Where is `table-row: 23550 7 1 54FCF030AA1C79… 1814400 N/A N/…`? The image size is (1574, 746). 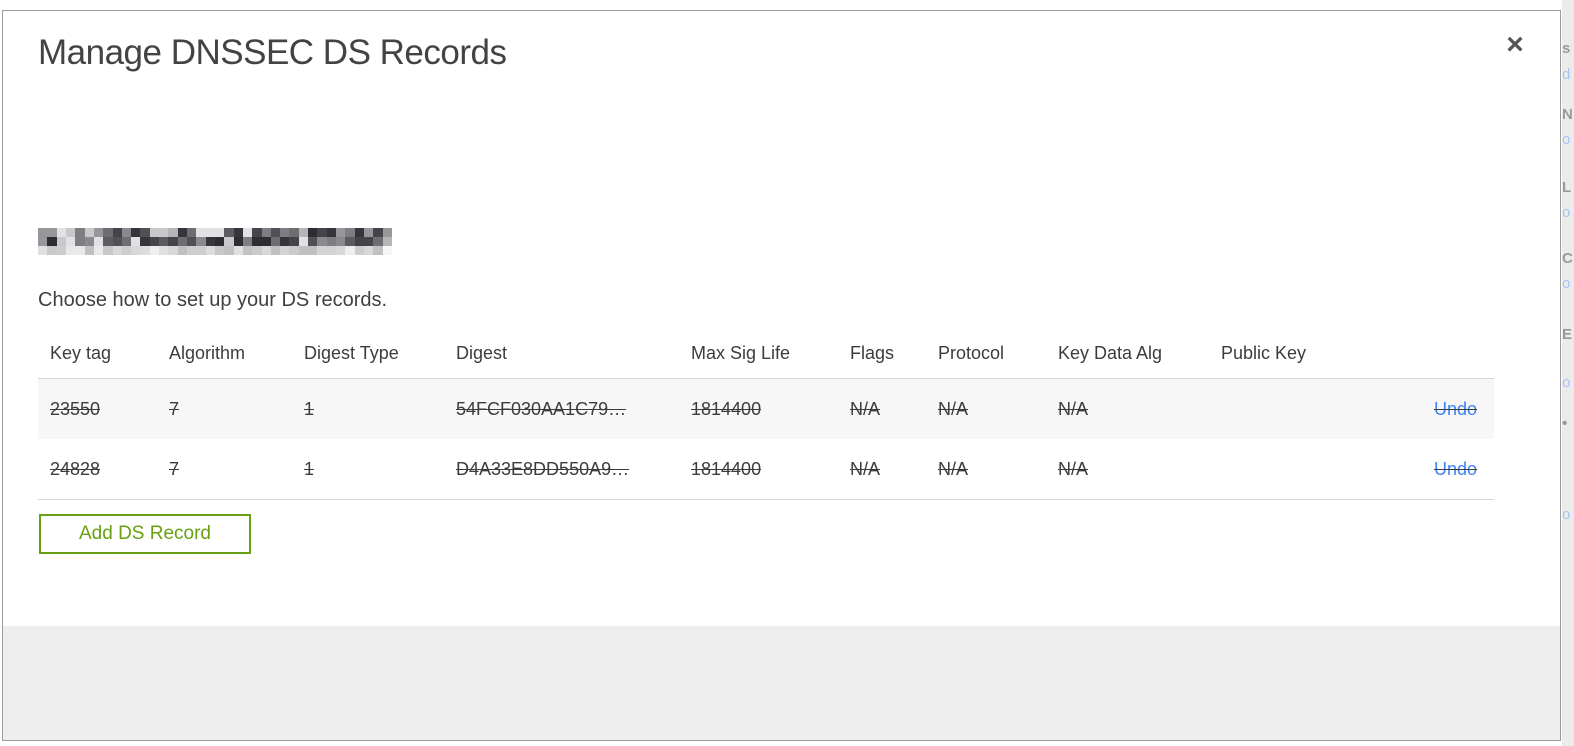
table-row: 23550 7 1 54FCF030AA1C79… 1814400 N/A N/… is located at coordinates (766, 409).